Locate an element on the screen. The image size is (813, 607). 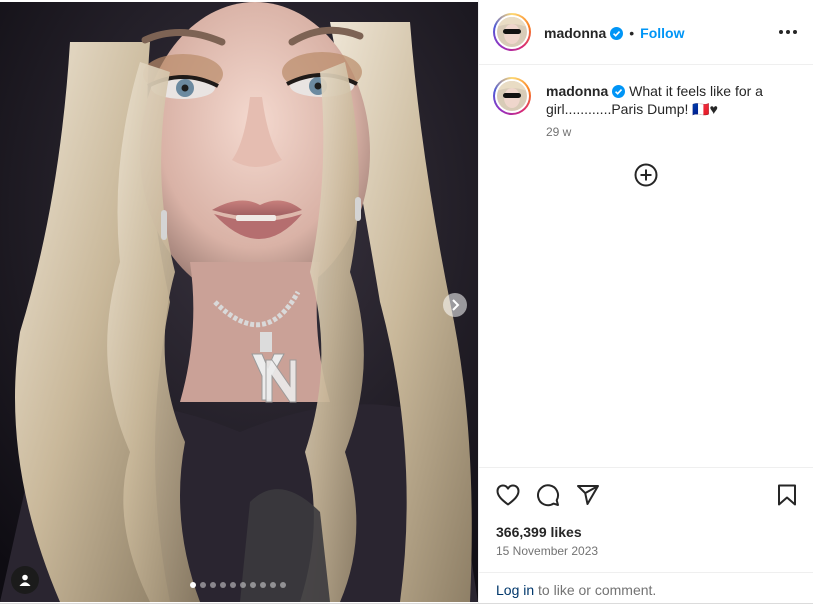
add-comment-button is located at coordinates (646, 177).